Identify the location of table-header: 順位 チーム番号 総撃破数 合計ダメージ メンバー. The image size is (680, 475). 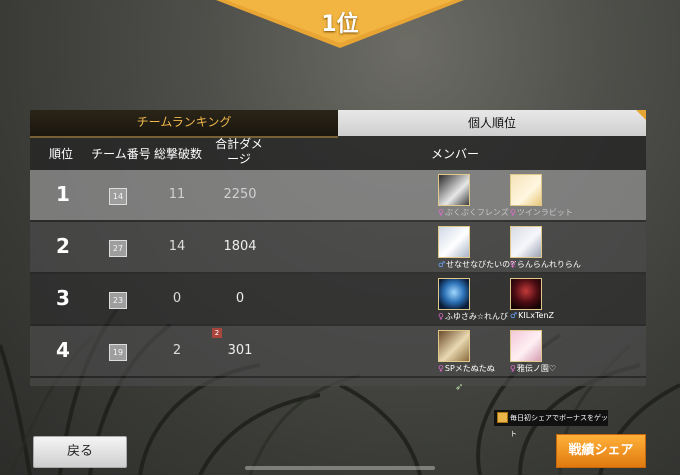
(338, 153).